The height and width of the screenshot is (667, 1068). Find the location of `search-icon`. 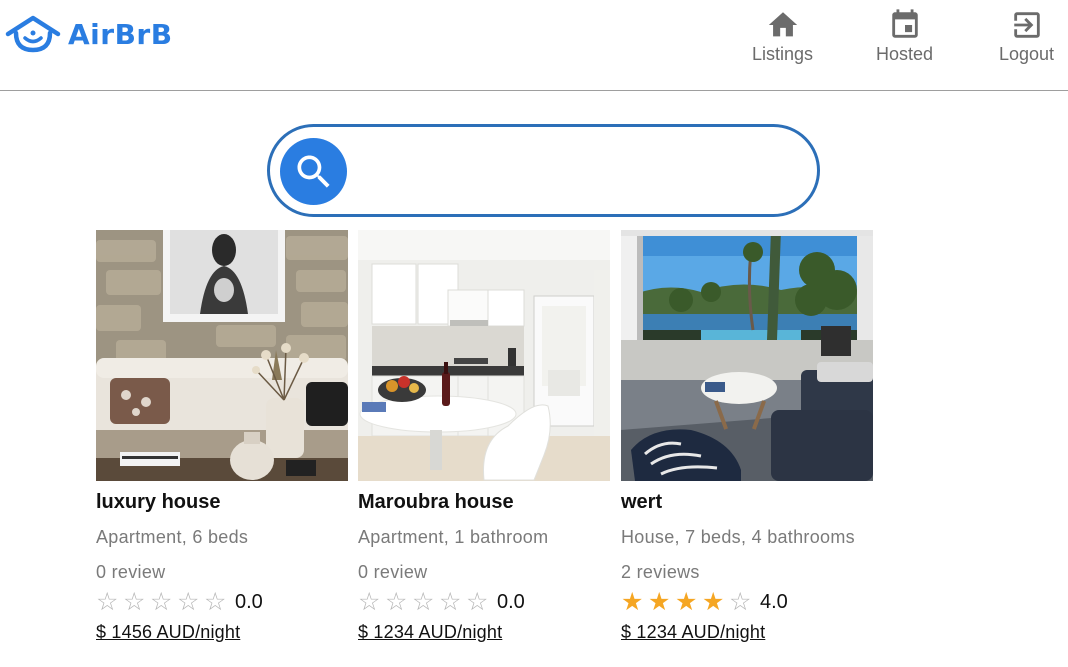

search-icon is located at coordinates (313, 171).